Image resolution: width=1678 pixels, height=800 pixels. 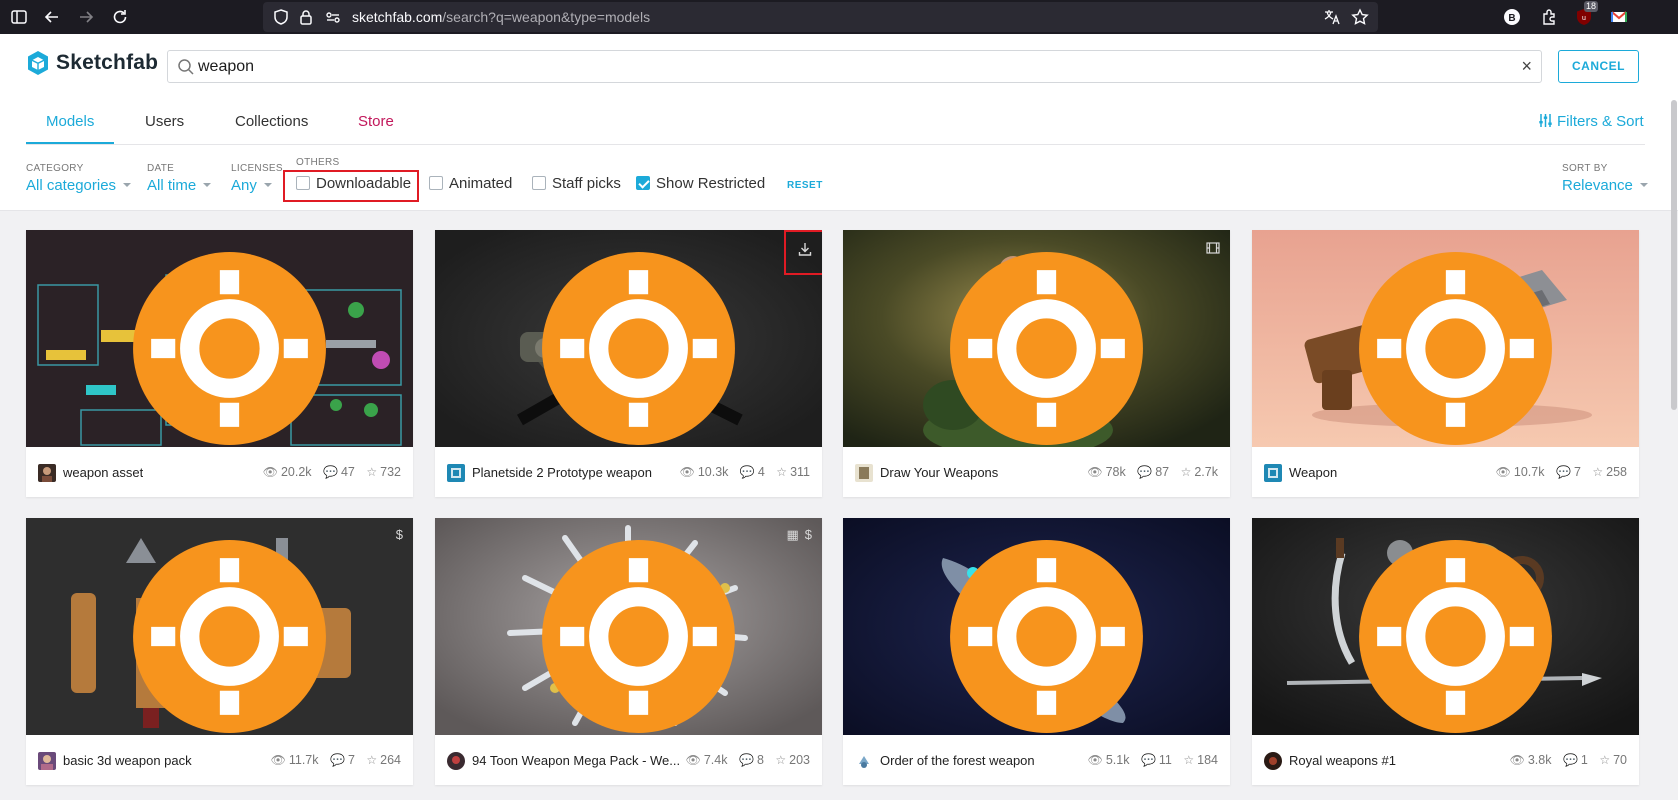 I want to click on bookmark-star-icon, so click(x=1360, y=17).